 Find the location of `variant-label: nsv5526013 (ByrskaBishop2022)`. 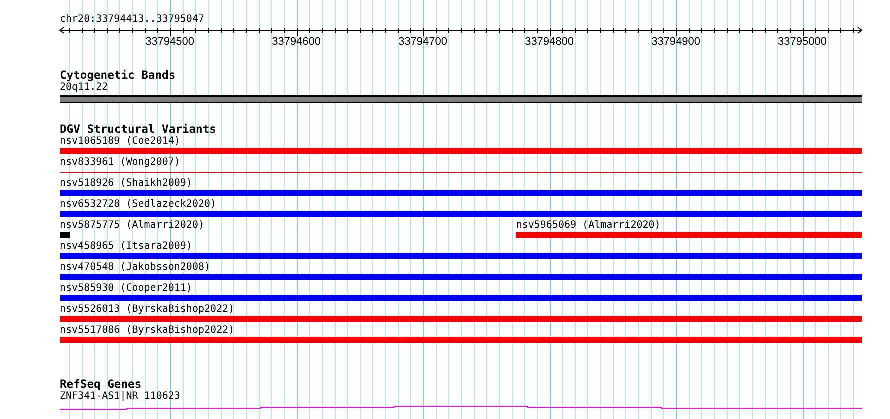

variant-label: nsv5526013 (ByrskaBishop2022) is located at coordinates (147, 310).